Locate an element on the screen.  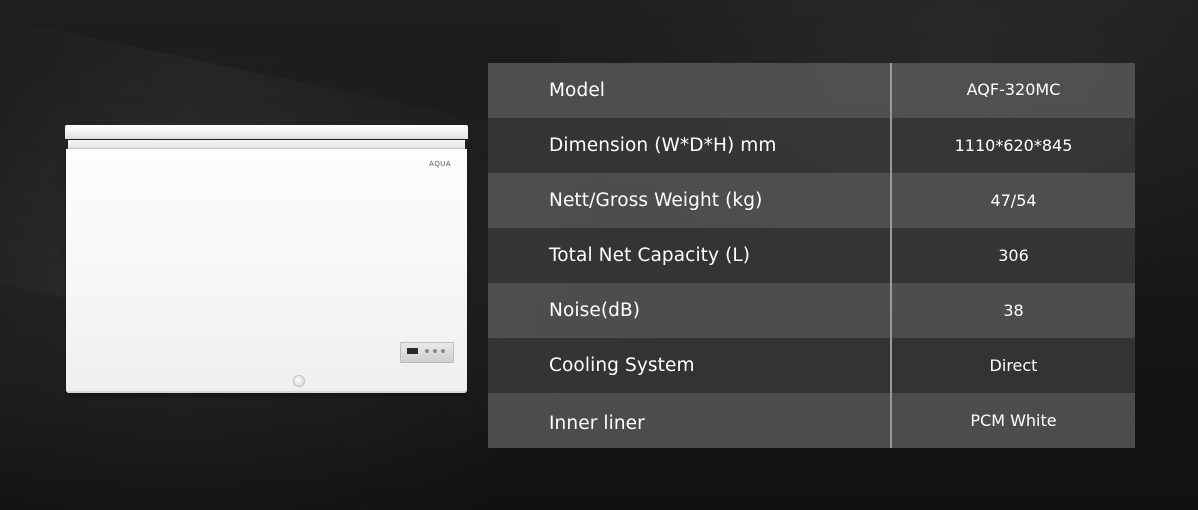
freezer-lid-strip is located at coordinates (266, 144).